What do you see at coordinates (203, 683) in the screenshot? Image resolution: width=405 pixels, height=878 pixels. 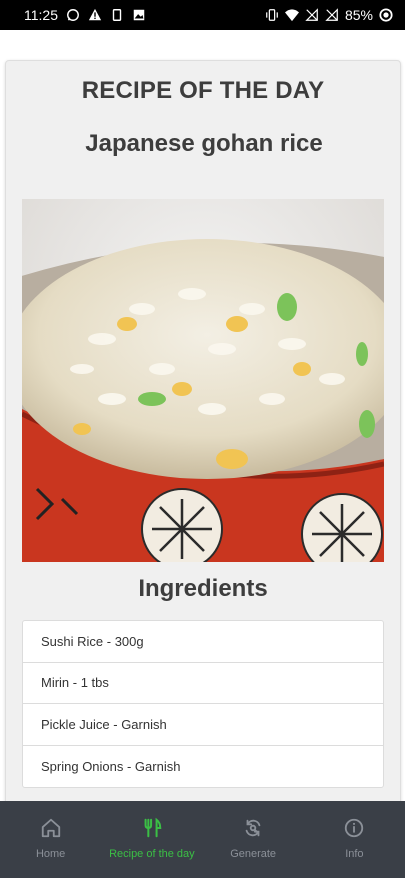 I see `list-item: Mirin - 1 tbs` at bounding box center [203, 683].